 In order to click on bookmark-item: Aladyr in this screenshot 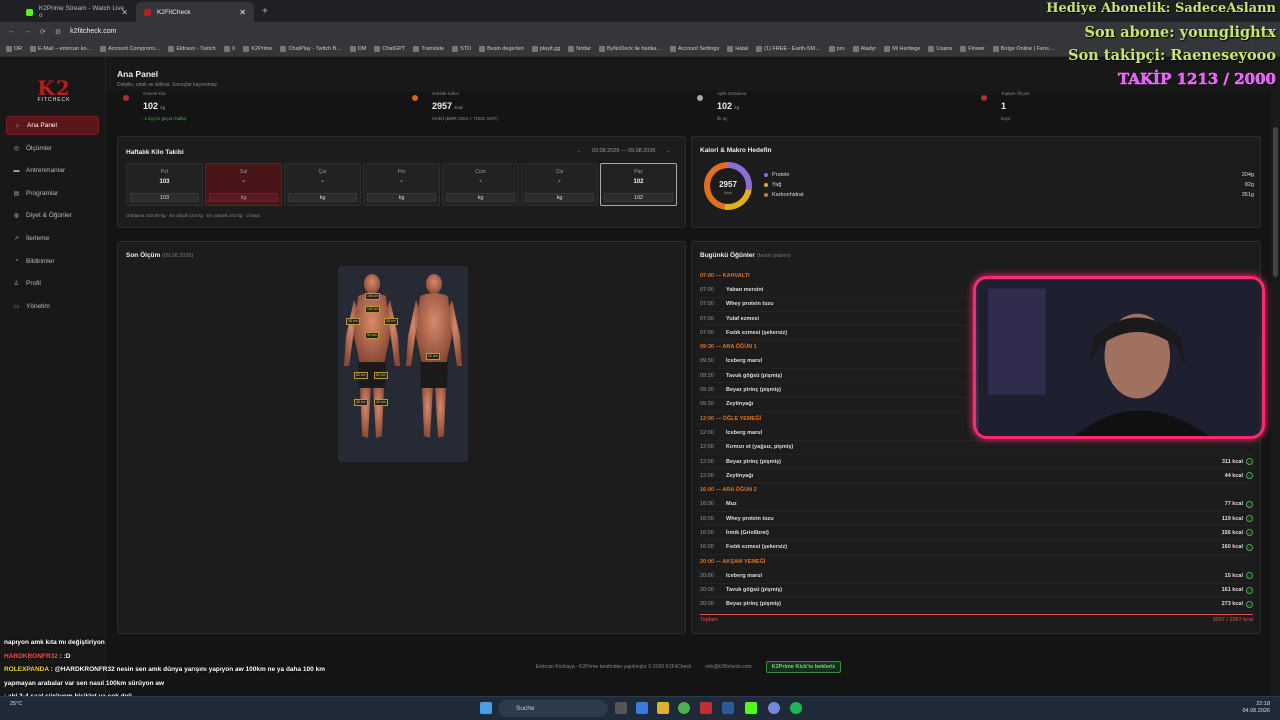, I will do `click(864, 48)`.